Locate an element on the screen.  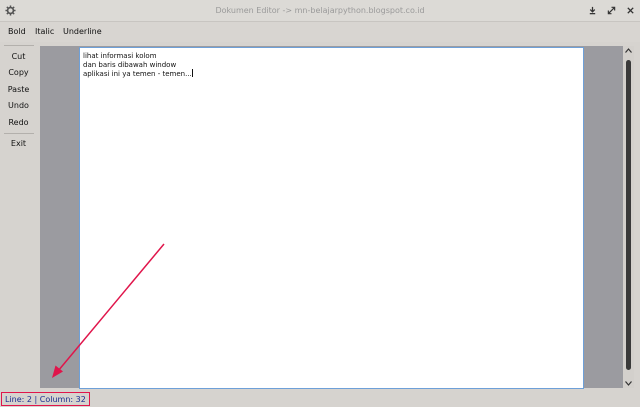
menu-bar: Bold Italic Underline is located at coordinates (320, 32).